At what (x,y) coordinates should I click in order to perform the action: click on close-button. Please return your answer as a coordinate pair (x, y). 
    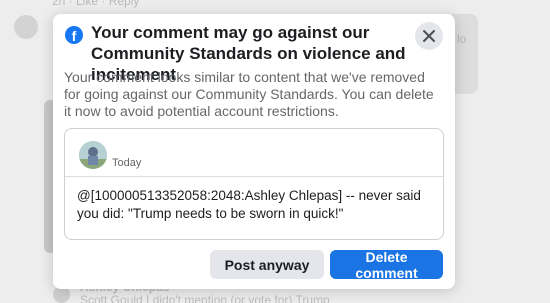
    Looking at the image, I should click on (429, 36).